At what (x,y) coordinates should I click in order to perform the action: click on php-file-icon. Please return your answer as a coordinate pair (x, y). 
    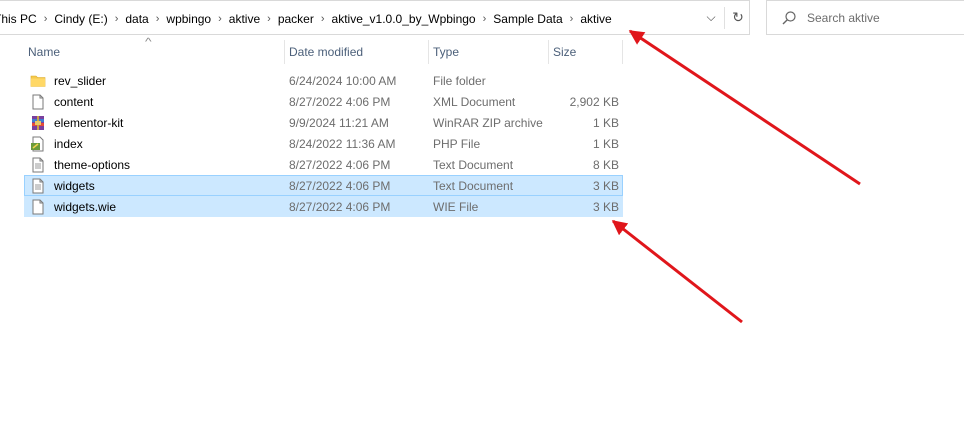
    Looking at the image, I should click on (37, 143).